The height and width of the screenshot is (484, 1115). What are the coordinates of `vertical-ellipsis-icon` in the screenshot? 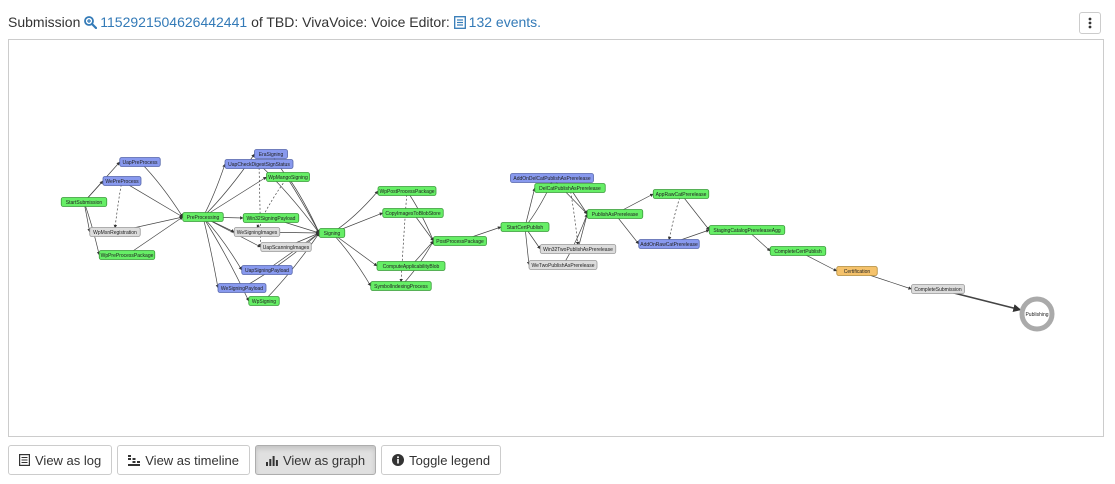 It's located at (1090, 23).